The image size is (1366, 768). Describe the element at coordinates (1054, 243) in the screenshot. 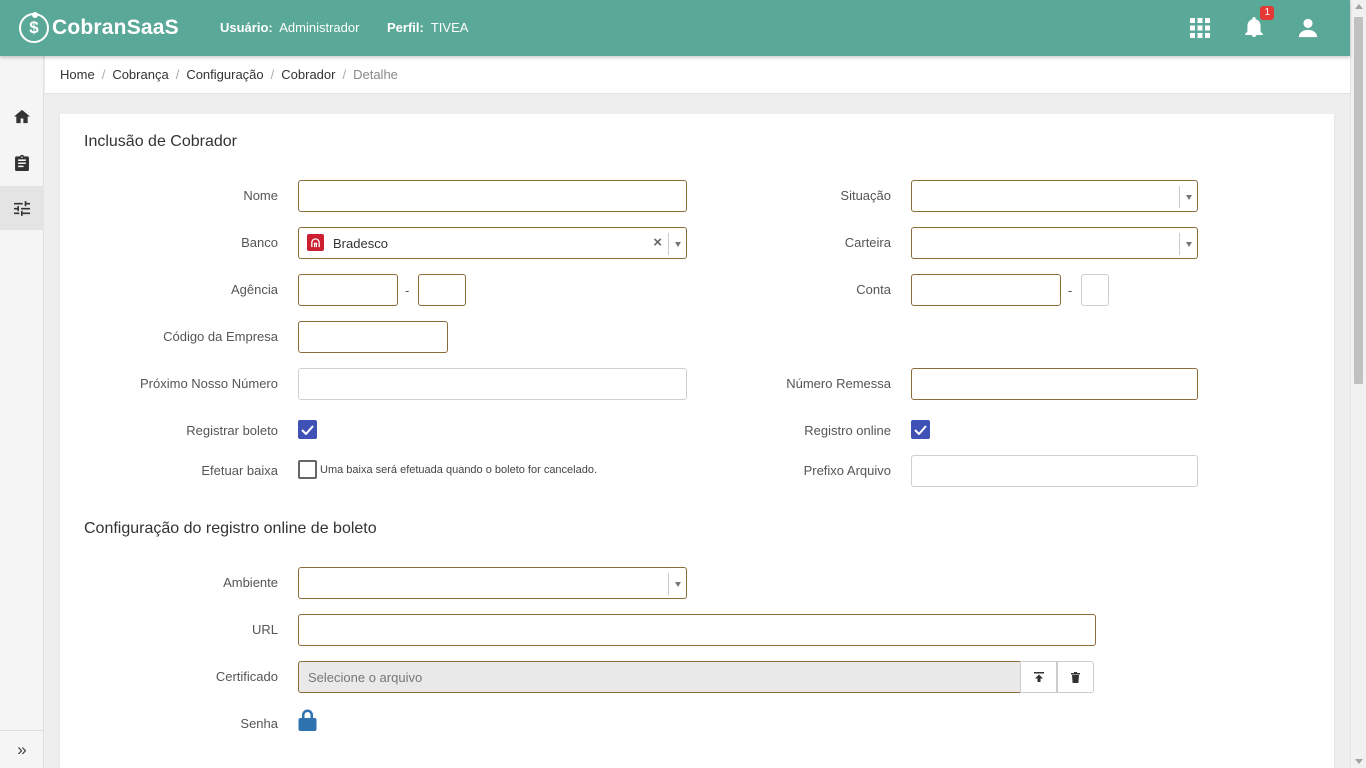

I see `carteira-select` at that location.